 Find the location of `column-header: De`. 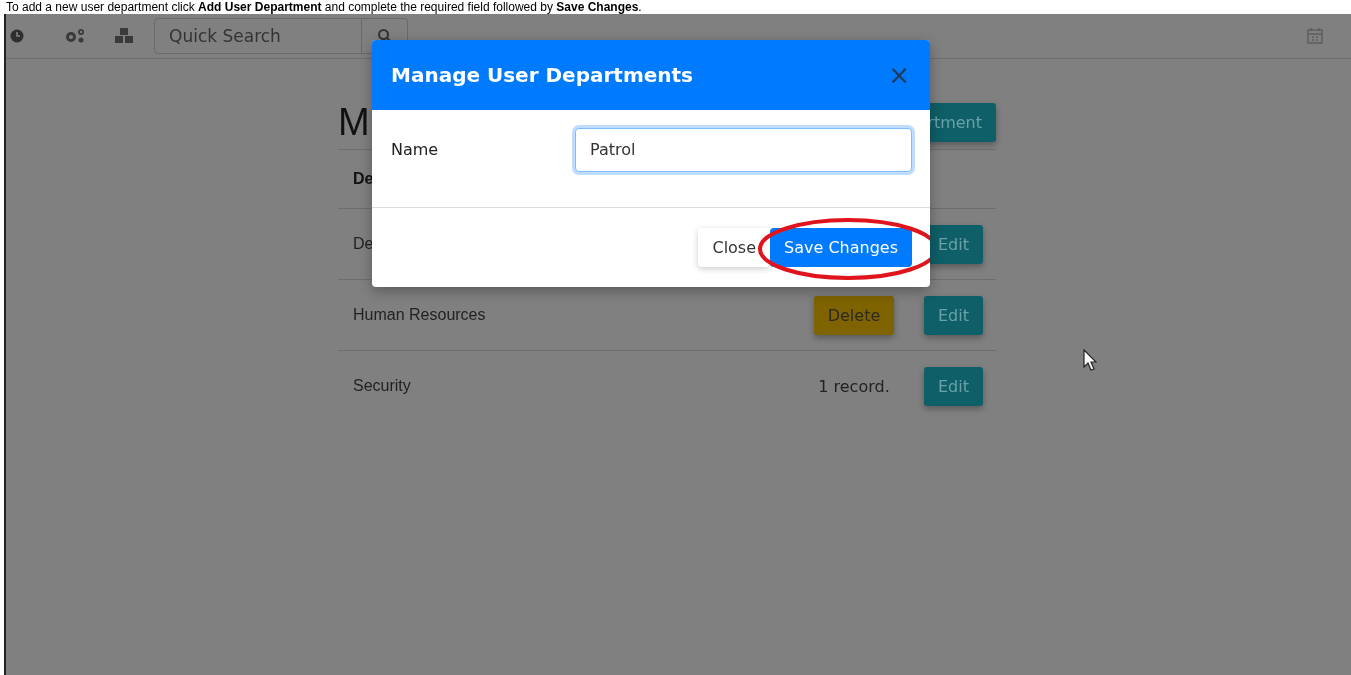

column-header: De is located at coordinates (363, 179).